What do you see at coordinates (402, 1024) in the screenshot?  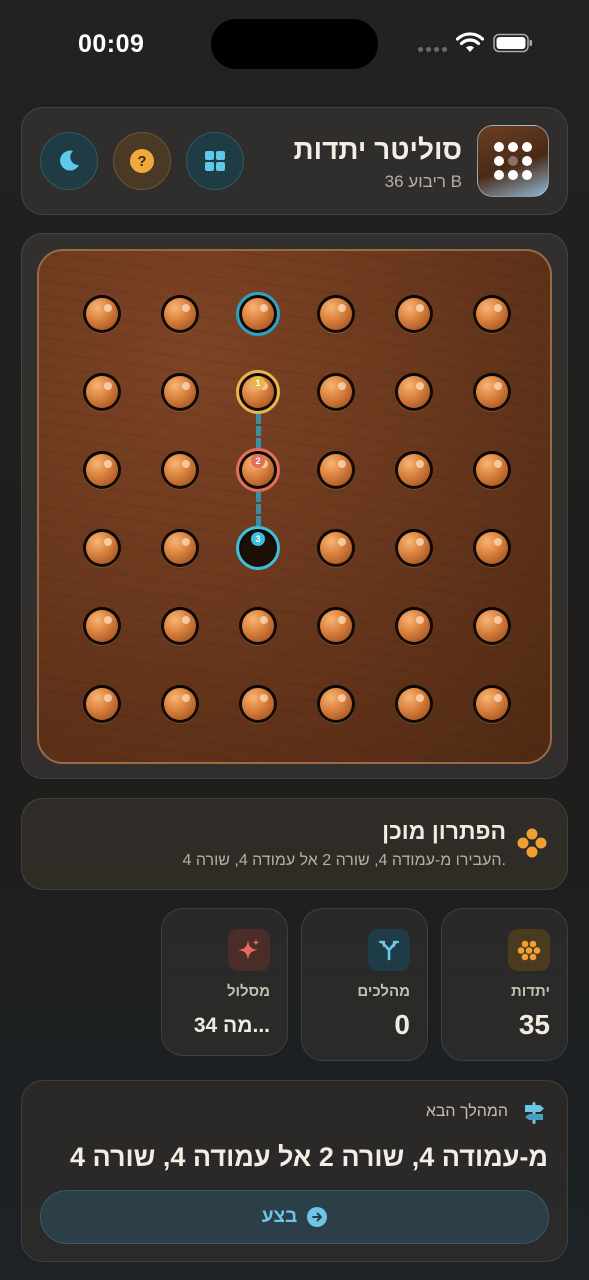 I see `stat-value-moves: 0` at bounding box center [402, 1024].